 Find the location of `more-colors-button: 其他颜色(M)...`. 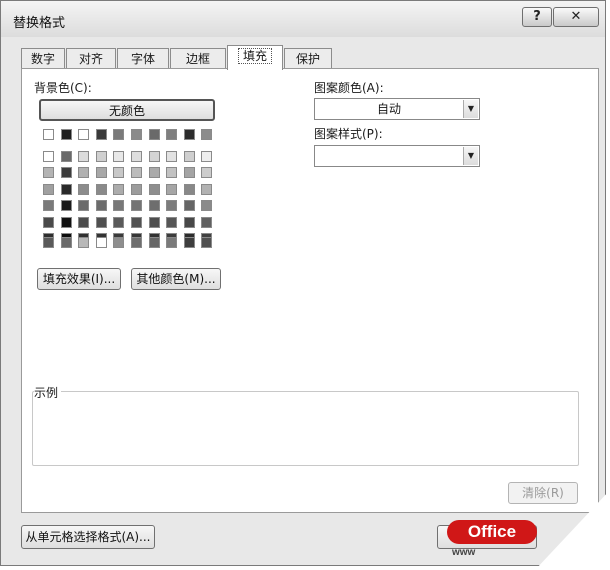

more-colors-button: 其他颜色(M)... is located at coordinates (176, 279).